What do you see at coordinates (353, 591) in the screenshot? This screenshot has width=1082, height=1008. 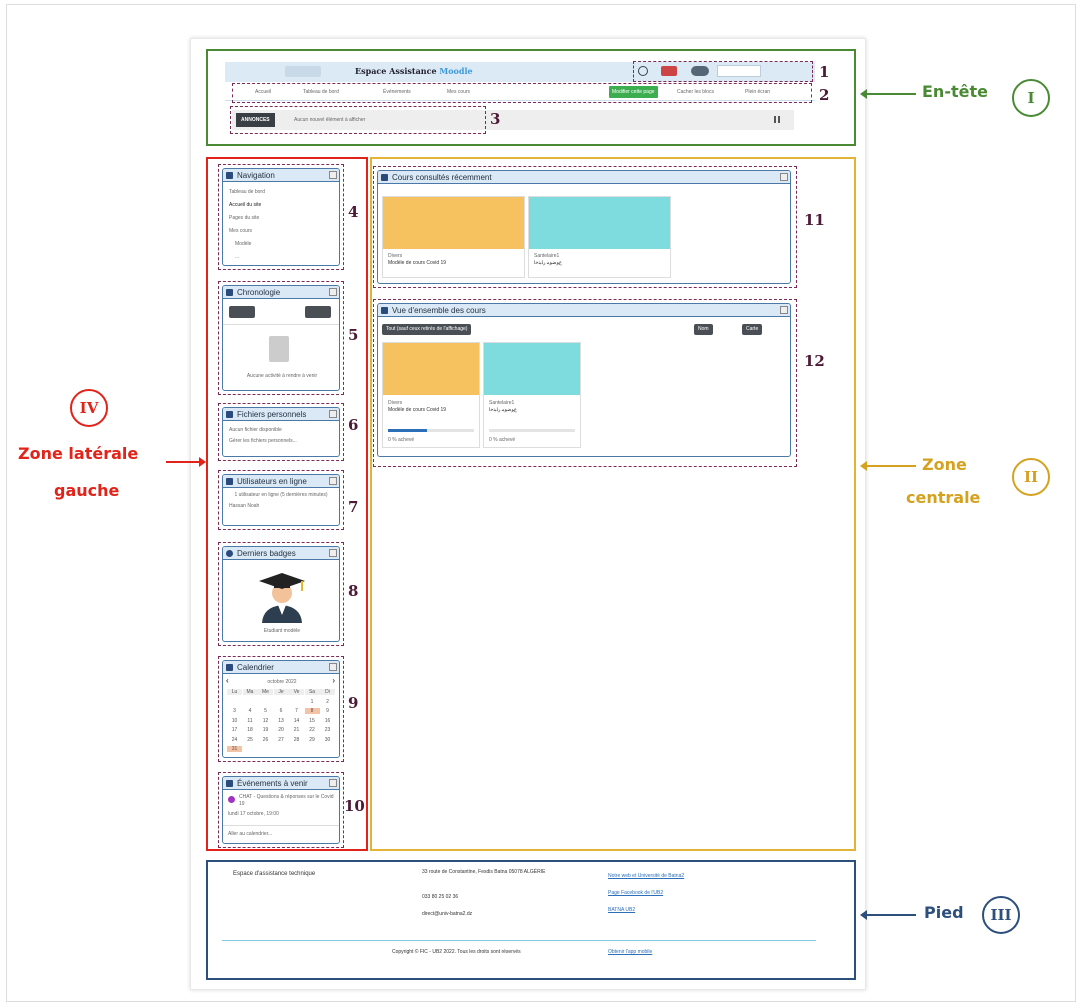 I see `label-8: 8` at bounding box center [353, 591].